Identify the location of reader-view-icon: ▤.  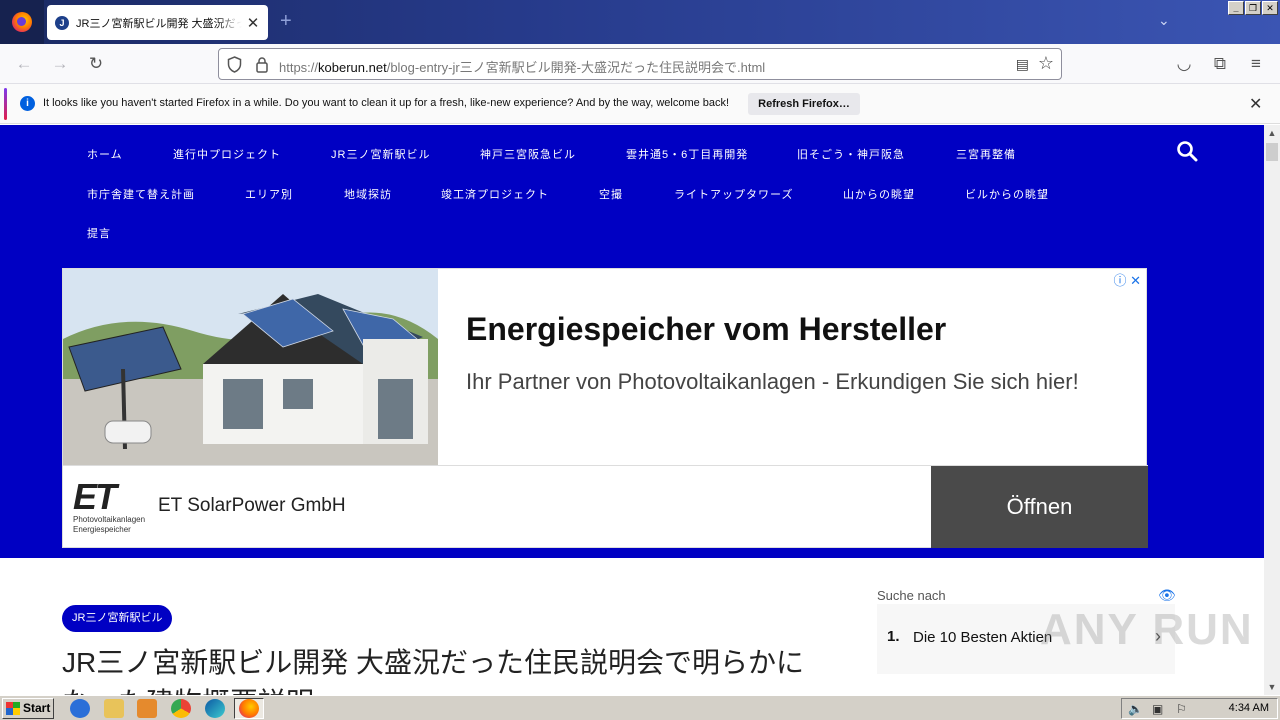
(1022, 64).